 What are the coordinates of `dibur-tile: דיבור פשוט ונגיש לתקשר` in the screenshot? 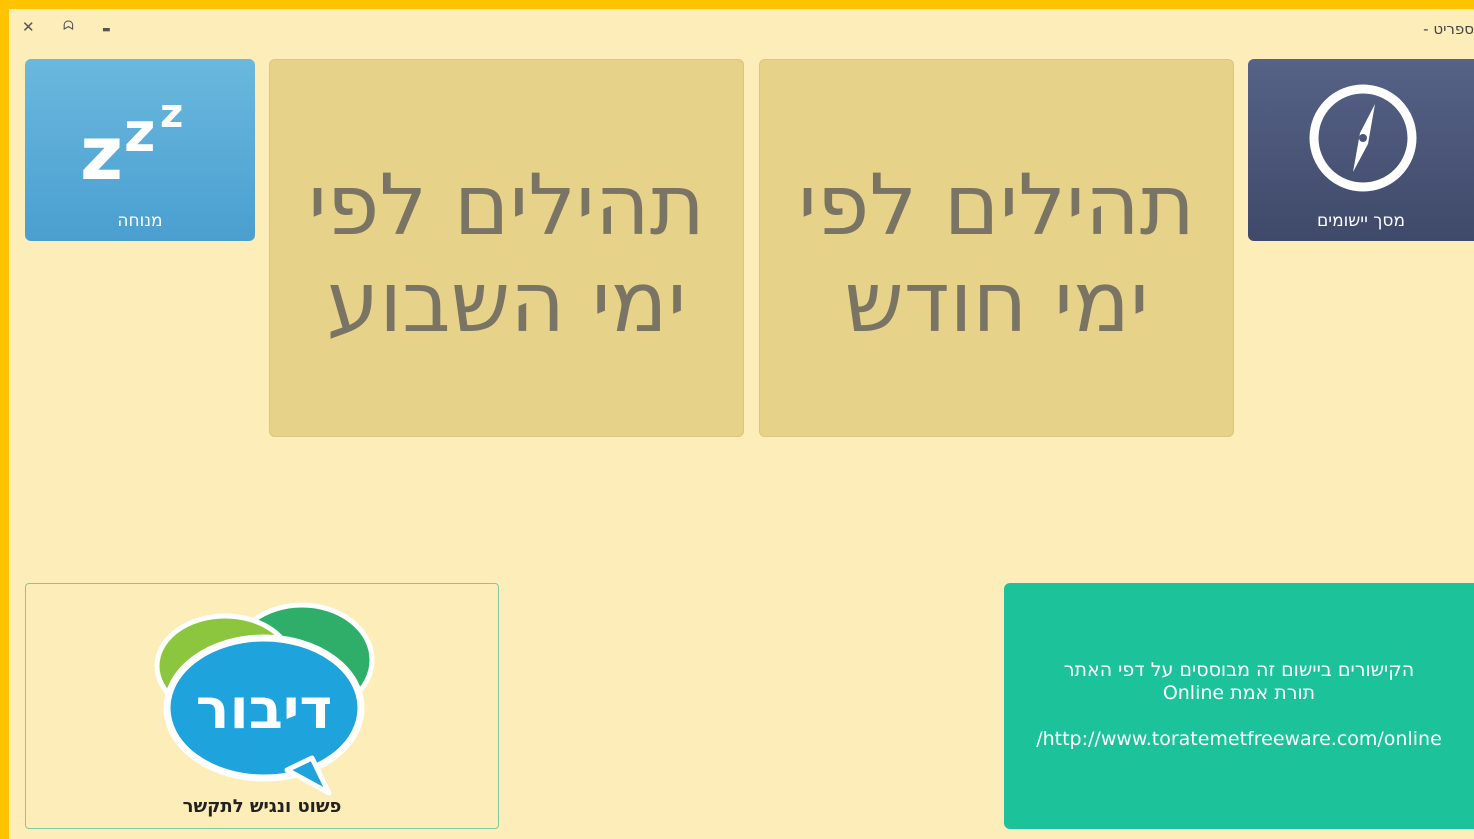 It's located at (262, 706).